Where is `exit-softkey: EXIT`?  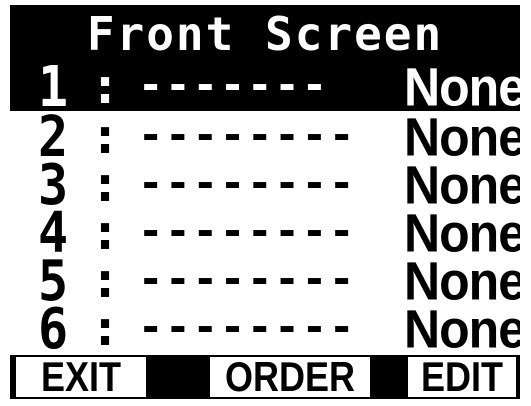 exit-softkey: EXIT is located at coordinates (81, 377).